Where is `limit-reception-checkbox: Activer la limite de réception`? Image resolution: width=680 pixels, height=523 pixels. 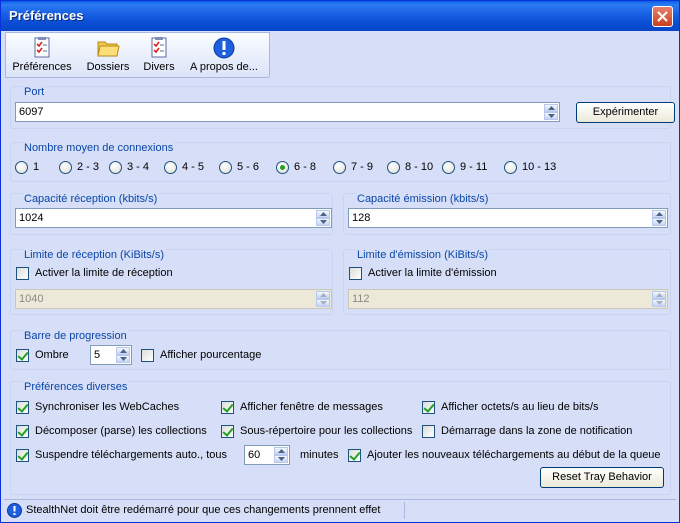
limit-reception-checkbox: Activer la limite de réception is located at coordinates (94, 273).